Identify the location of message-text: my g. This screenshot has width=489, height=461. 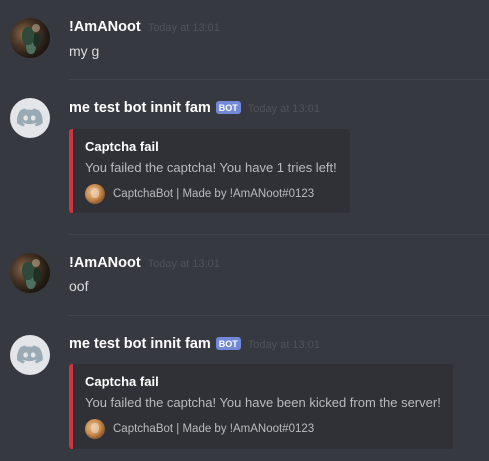
(84, 51).